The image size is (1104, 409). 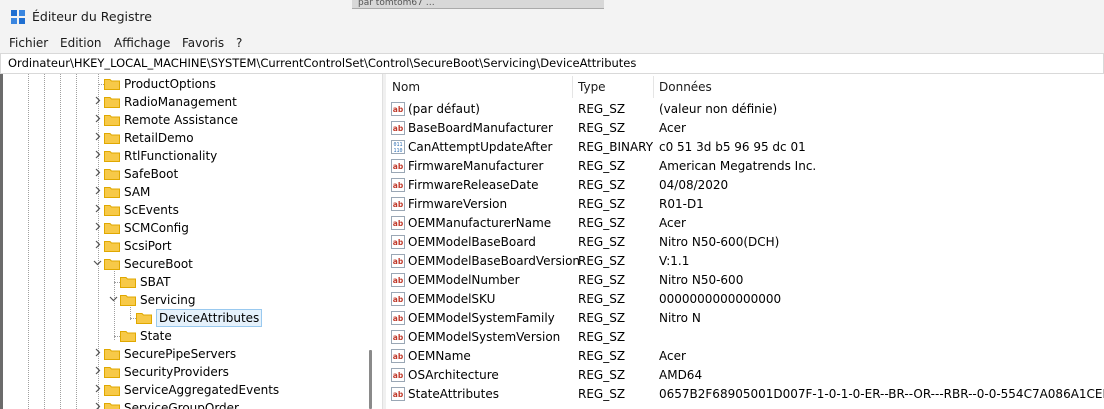 I want to click on value-row: ab OSArchitecture REG_SZ AMD64, so click(x=745, y=375).